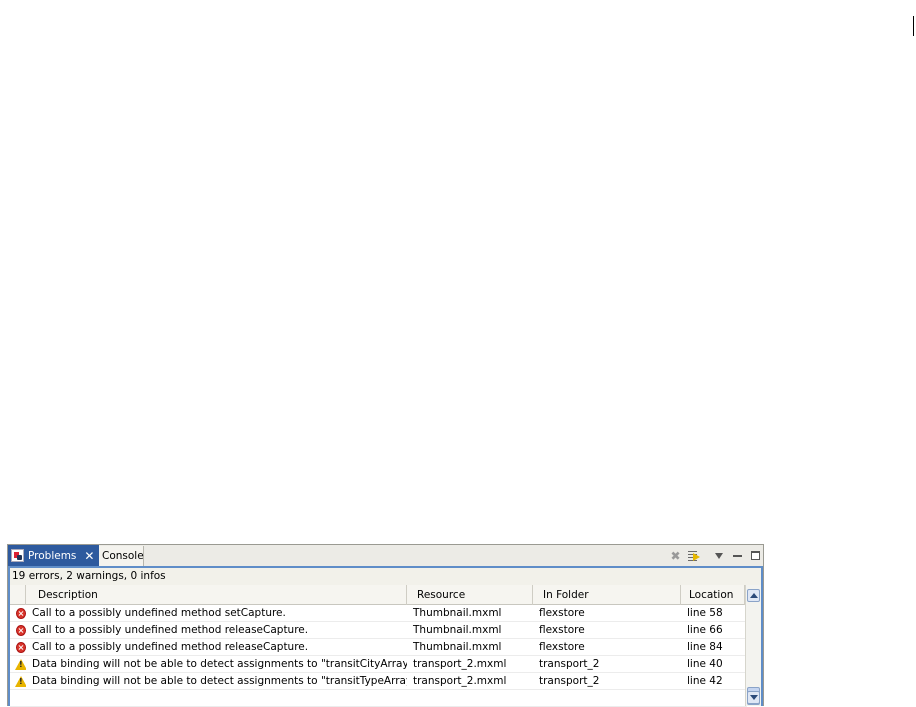  I want to click on chevron-up-icon, so click(753, 595).